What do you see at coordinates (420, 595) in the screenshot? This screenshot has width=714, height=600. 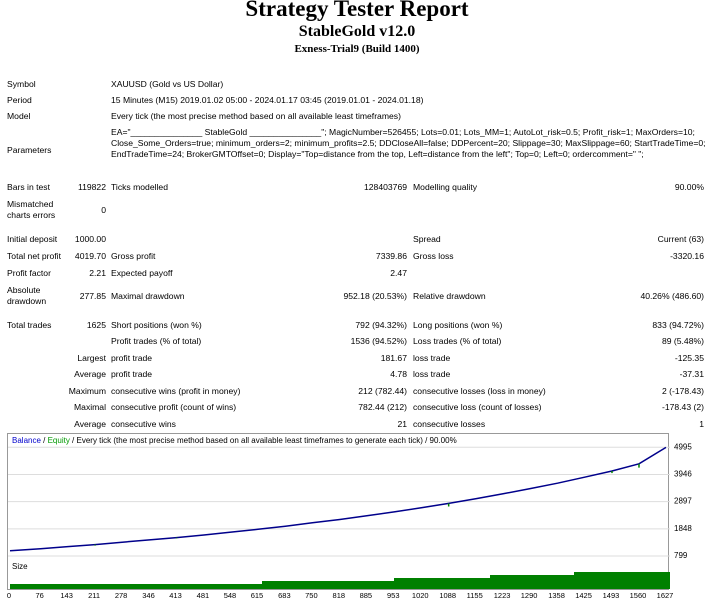 I see `x-tick-label: 1020` at bounding box center [420, 595].